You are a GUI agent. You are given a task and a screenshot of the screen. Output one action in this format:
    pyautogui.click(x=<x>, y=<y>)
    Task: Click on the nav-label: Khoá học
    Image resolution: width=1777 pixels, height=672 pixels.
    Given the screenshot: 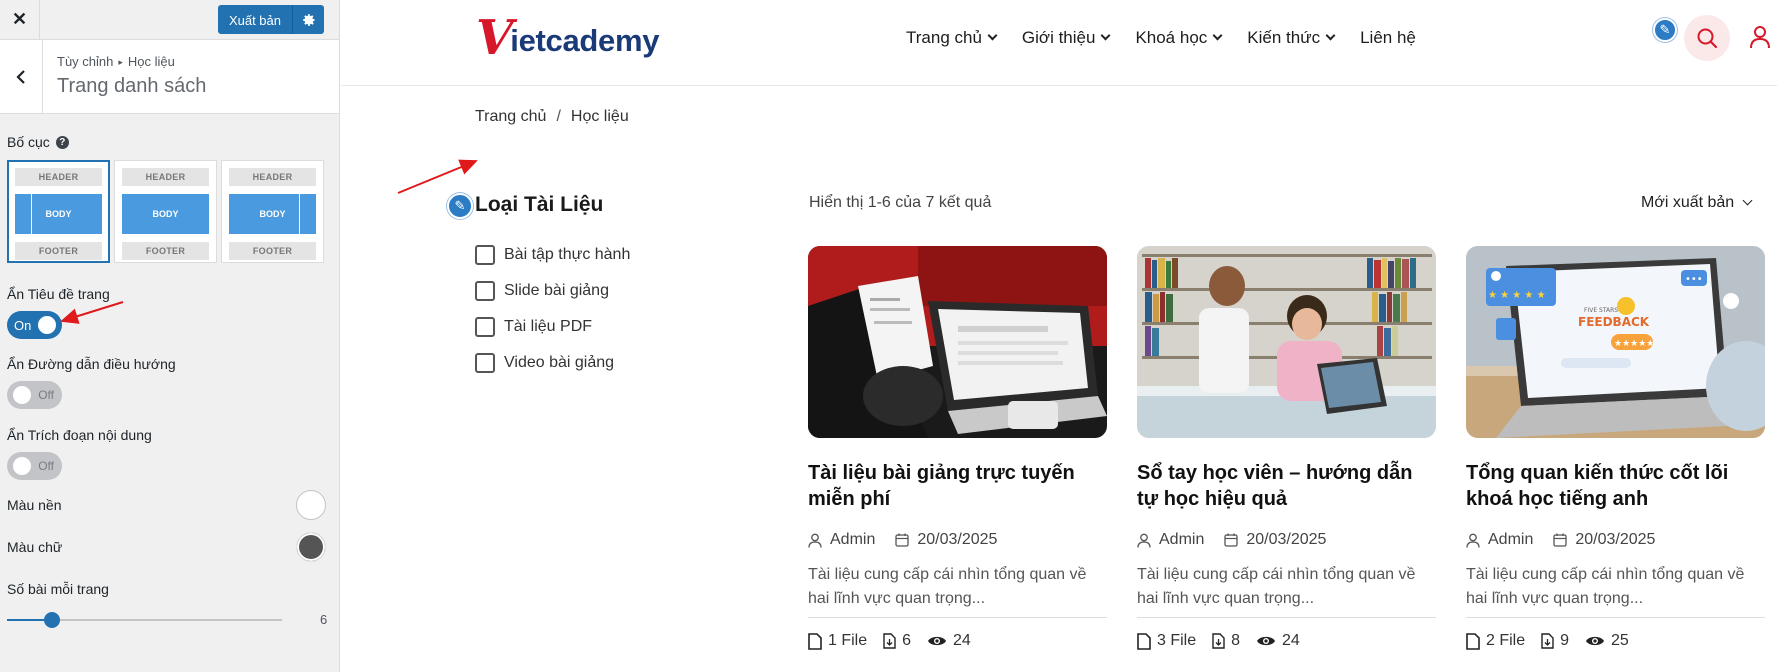 What is the action you would take?
    pyautogui.click(x=1171, y=37)
    